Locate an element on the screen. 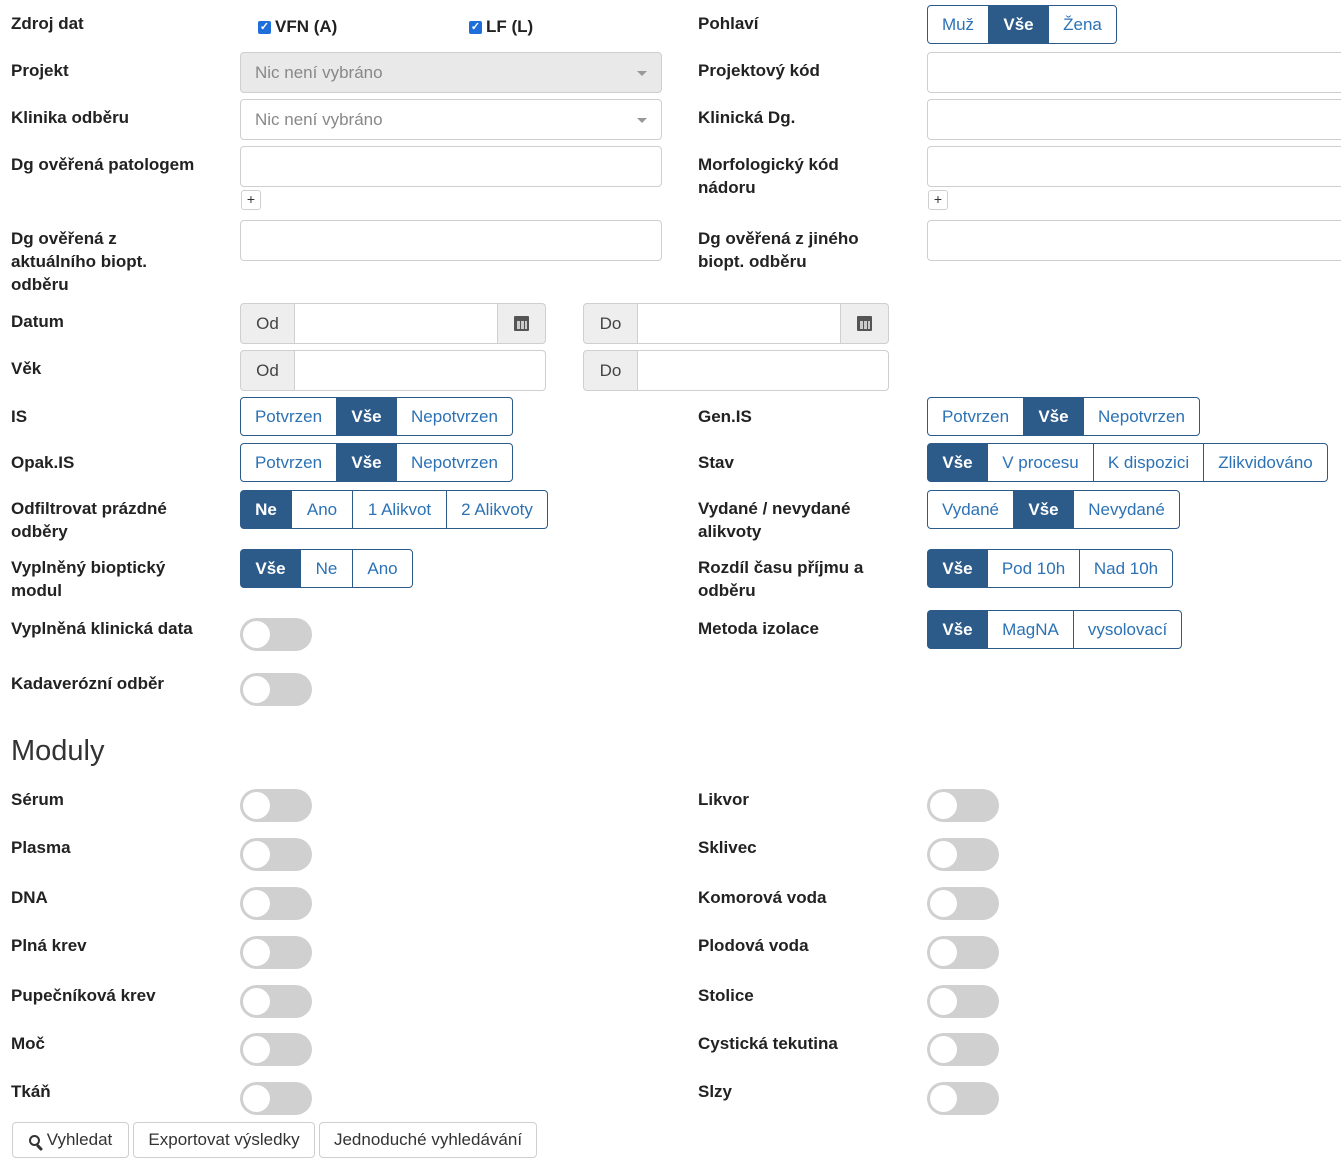 The image size is (1341, 1158). module-toggle-serum is located at coordinates (276, 805).